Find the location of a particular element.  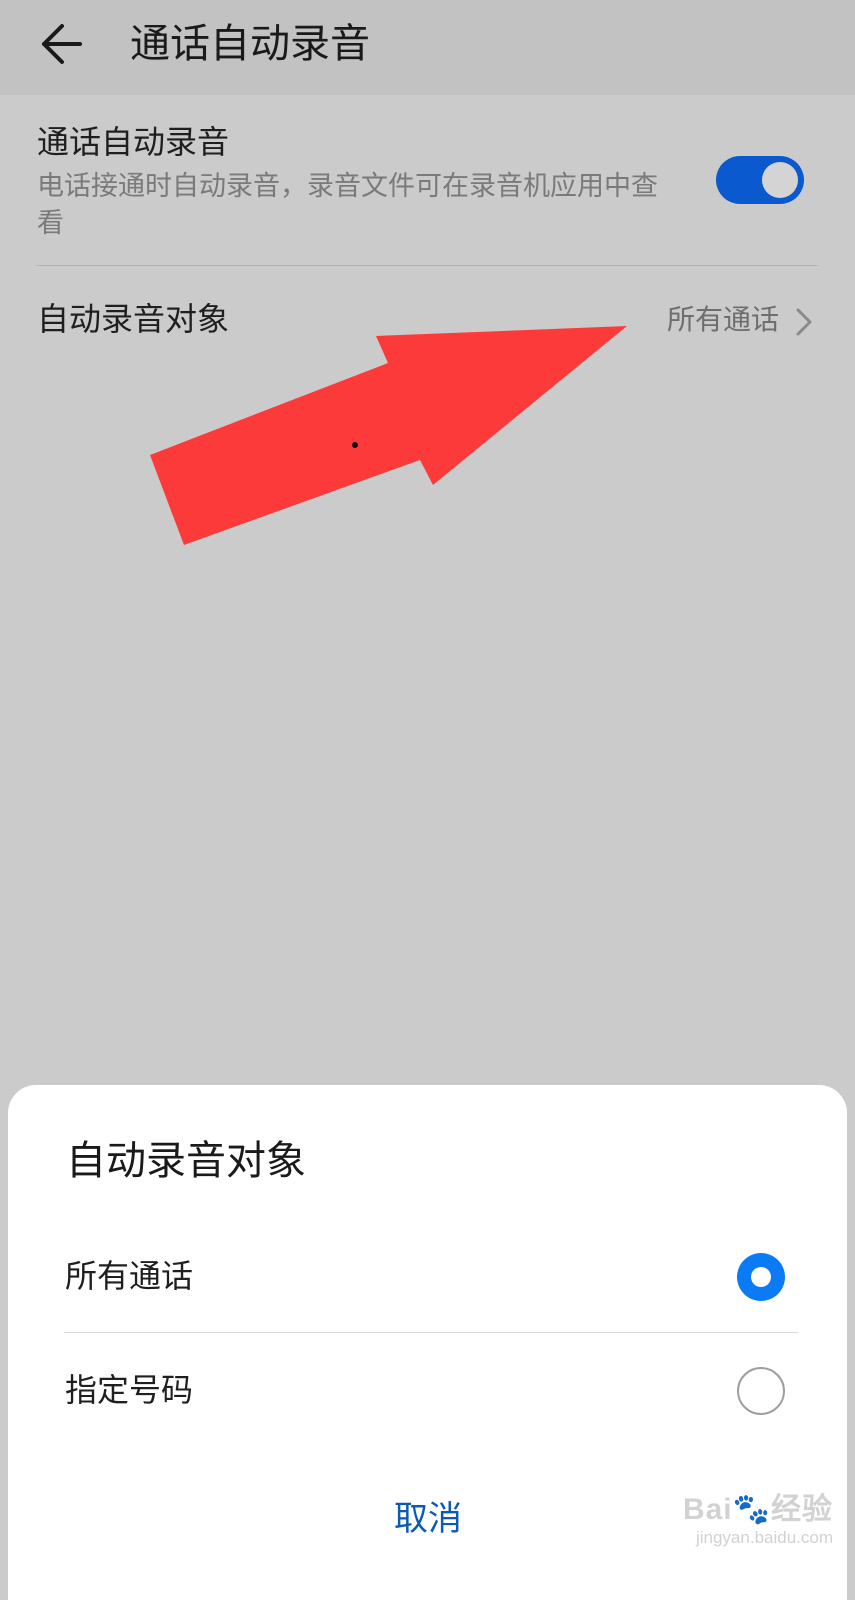

dialog-title: 自动录音对象 is located at coordinates (186, 1161).